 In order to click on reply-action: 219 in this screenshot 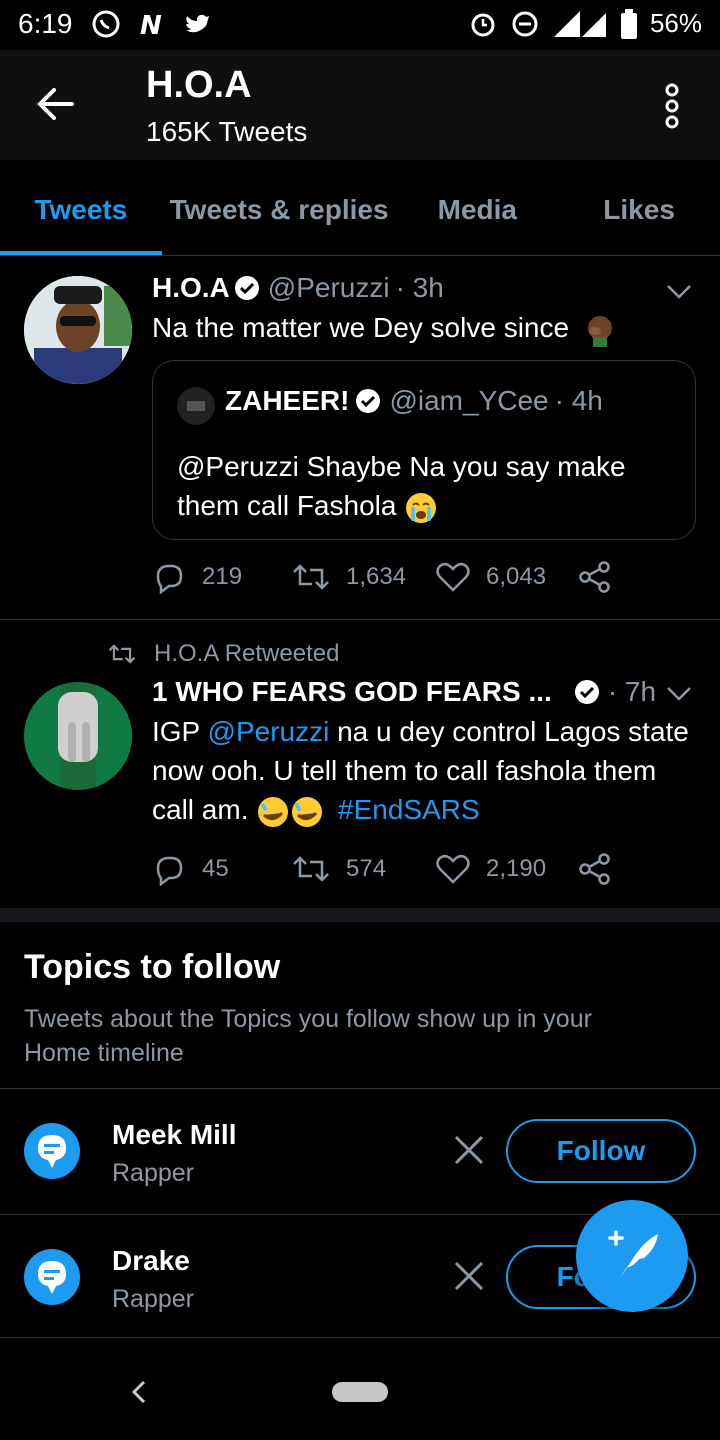, I will do `click(222, 577)`.